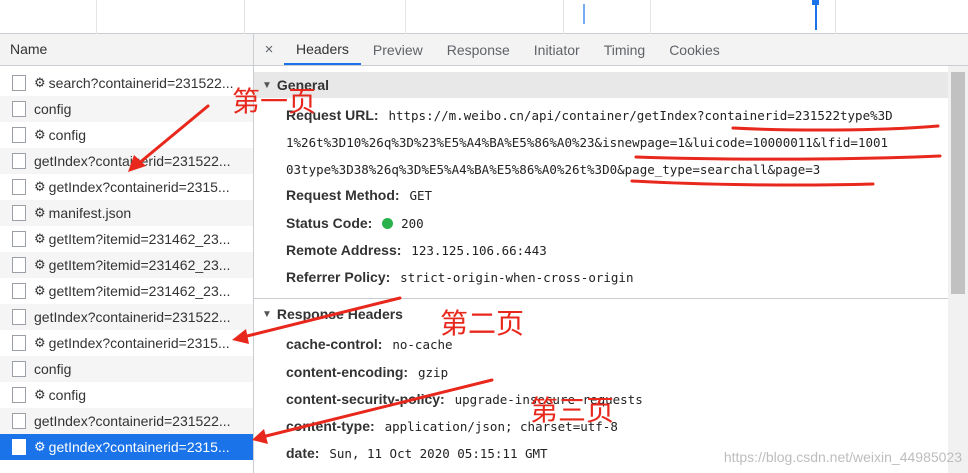 This screenshot has height=473, width=968. What do you see at coordinates (625, 49) in the screenshot?
I see `tab-timing: Timing` at bounding box center [625, 49].